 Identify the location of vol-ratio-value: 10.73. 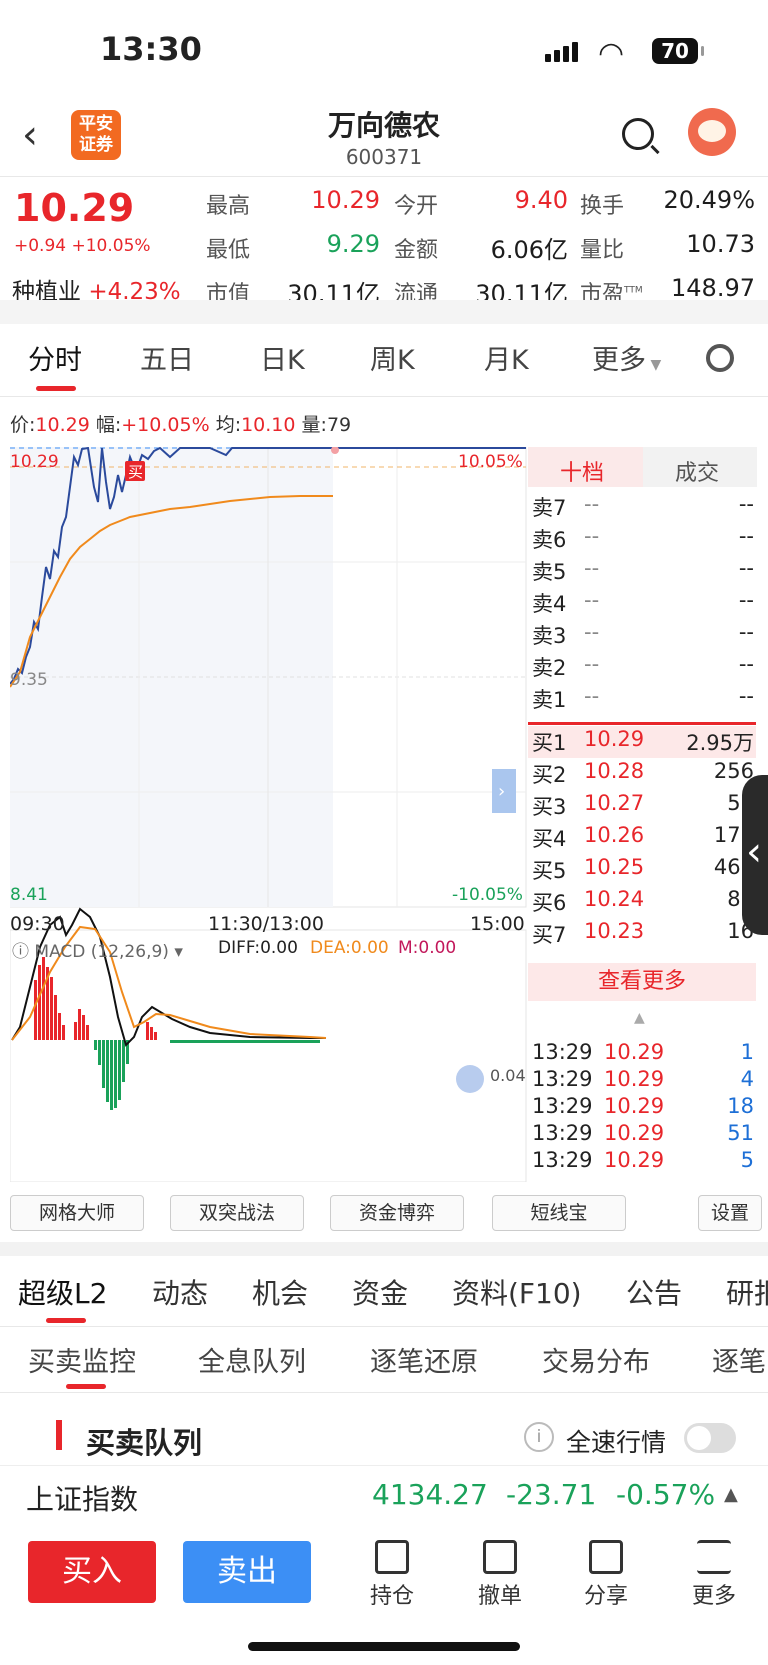
(720, 244).